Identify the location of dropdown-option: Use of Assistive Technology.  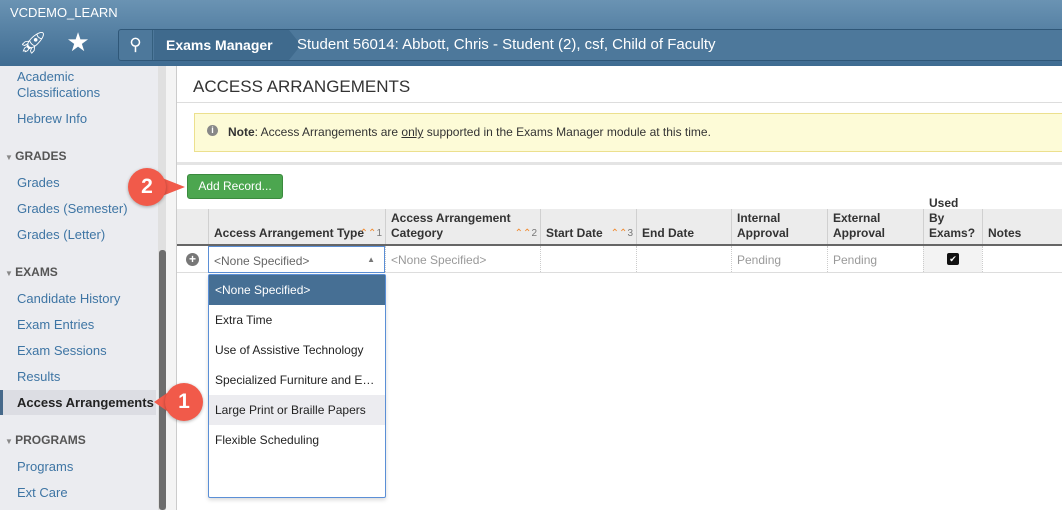
(297, 350).